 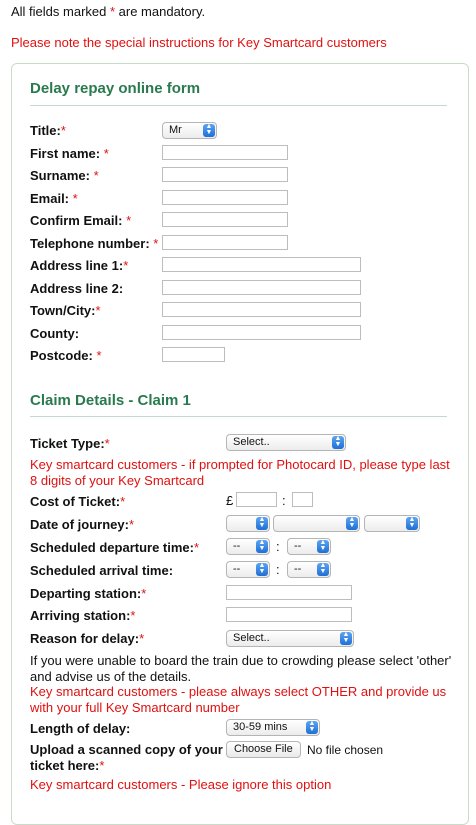 I want to click on confirm-email-input, so click(x=225, y=219).